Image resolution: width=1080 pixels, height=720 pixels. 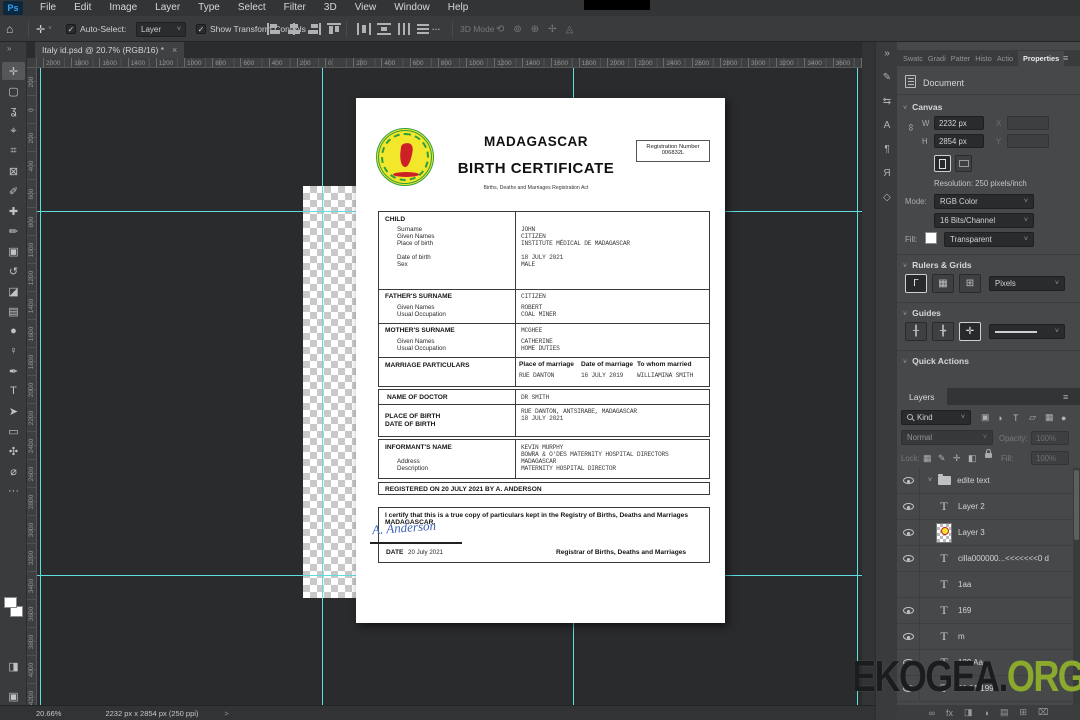 I want to click on fill-swatch, so click(x=931, y=238).